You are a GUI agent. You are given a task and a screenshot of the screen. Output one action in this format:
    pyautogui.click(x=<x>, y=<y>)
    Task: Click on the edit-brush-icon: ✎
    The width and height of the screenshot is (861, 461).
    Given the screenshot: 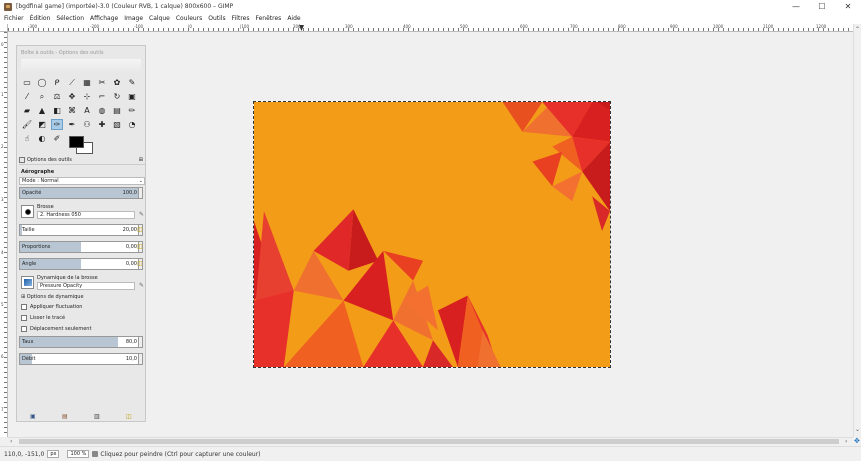 What is the action you would take?
    pyautogui.click(x=142, y=215)
    